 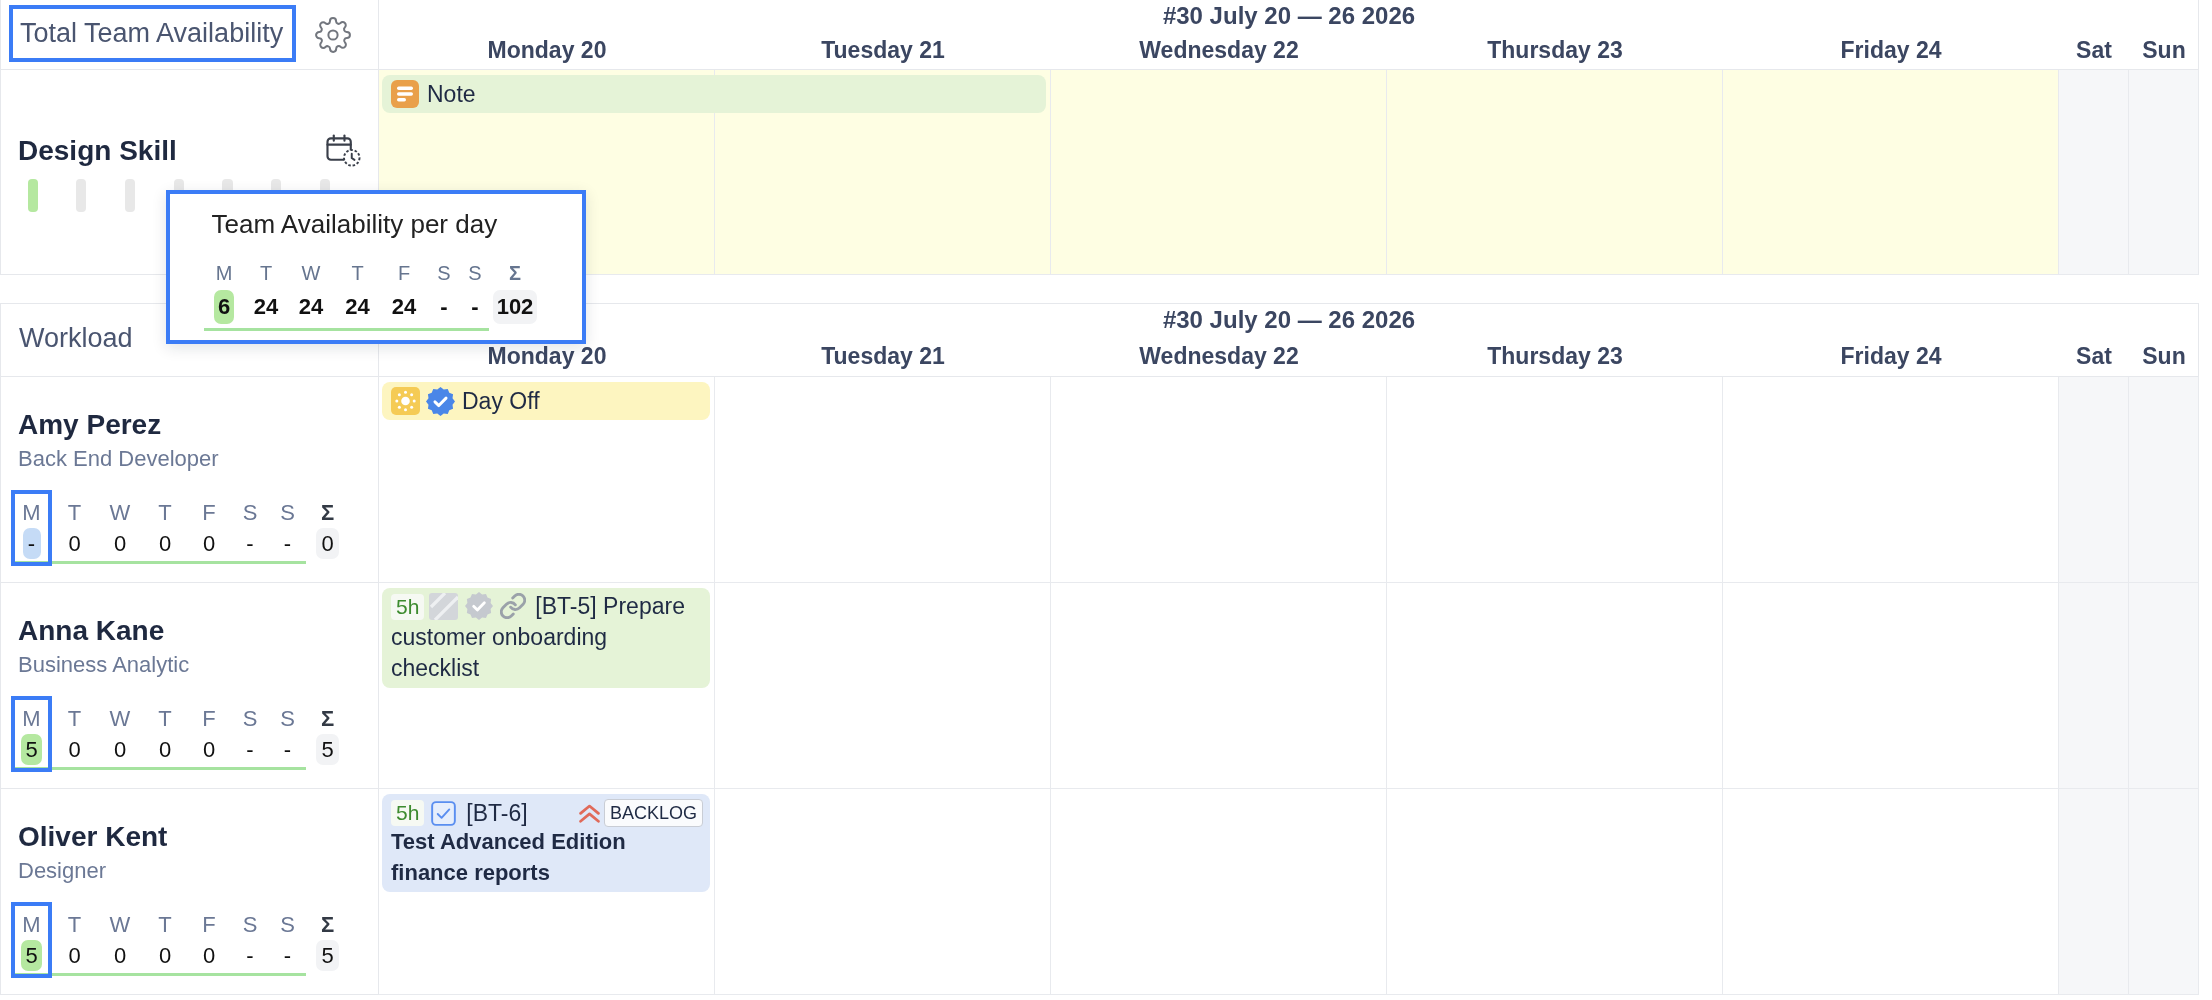 What do you see at coordinates (513, 606) in the screenshot?
I see `link-icon` at bounding box center [513, 606].